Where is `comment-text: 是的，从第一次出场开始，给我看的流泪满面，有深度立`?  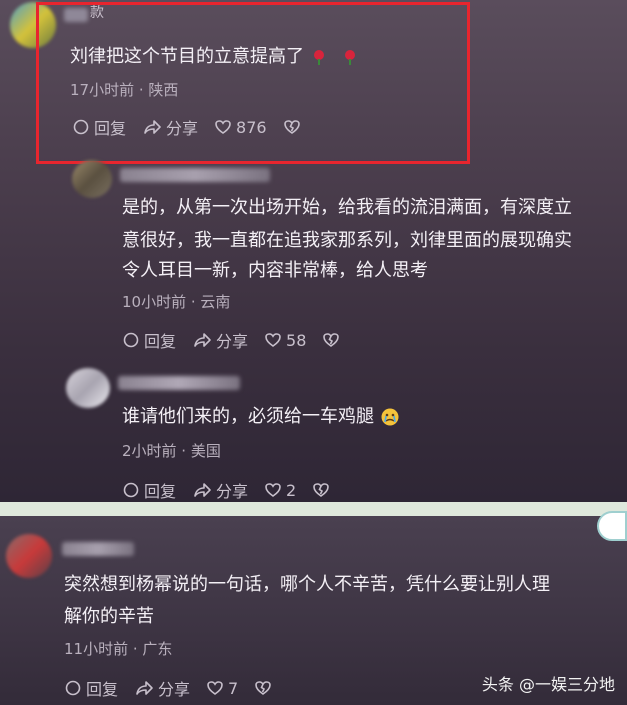 comment-text: 是的，从第一次出场开始，给我看的流泪满面，有深度立 is located at coordinates (347, 207).